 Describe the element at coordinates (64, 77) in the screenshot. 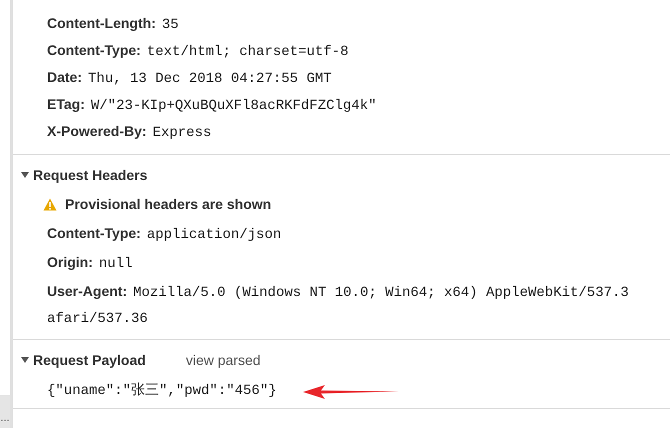

I see `header-name: Date:` at that location.